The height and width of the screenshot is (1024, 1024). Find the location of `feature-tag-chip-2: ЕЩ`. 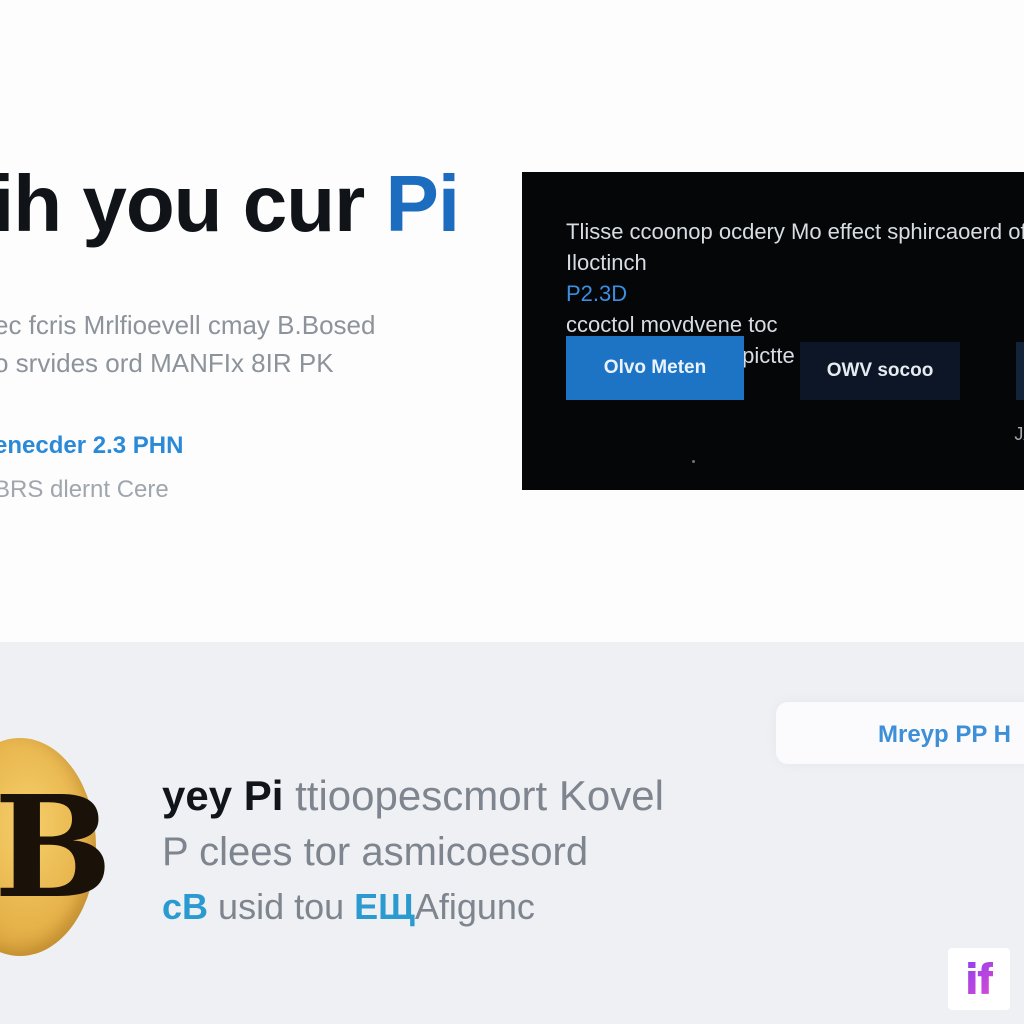

feature-tag-chip-2: ЕЩ is located at coordinates (384, 906).